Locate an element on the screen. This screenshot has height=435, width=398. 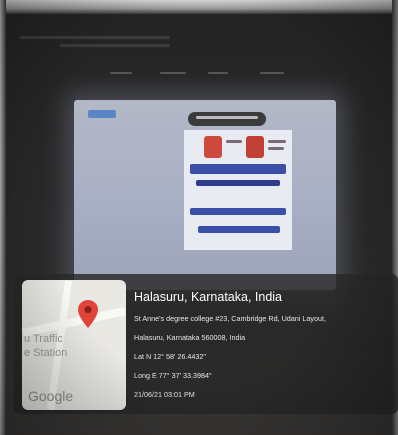
location-title: Halasuru, Karnataka, India is located at coordinates (208, 297).